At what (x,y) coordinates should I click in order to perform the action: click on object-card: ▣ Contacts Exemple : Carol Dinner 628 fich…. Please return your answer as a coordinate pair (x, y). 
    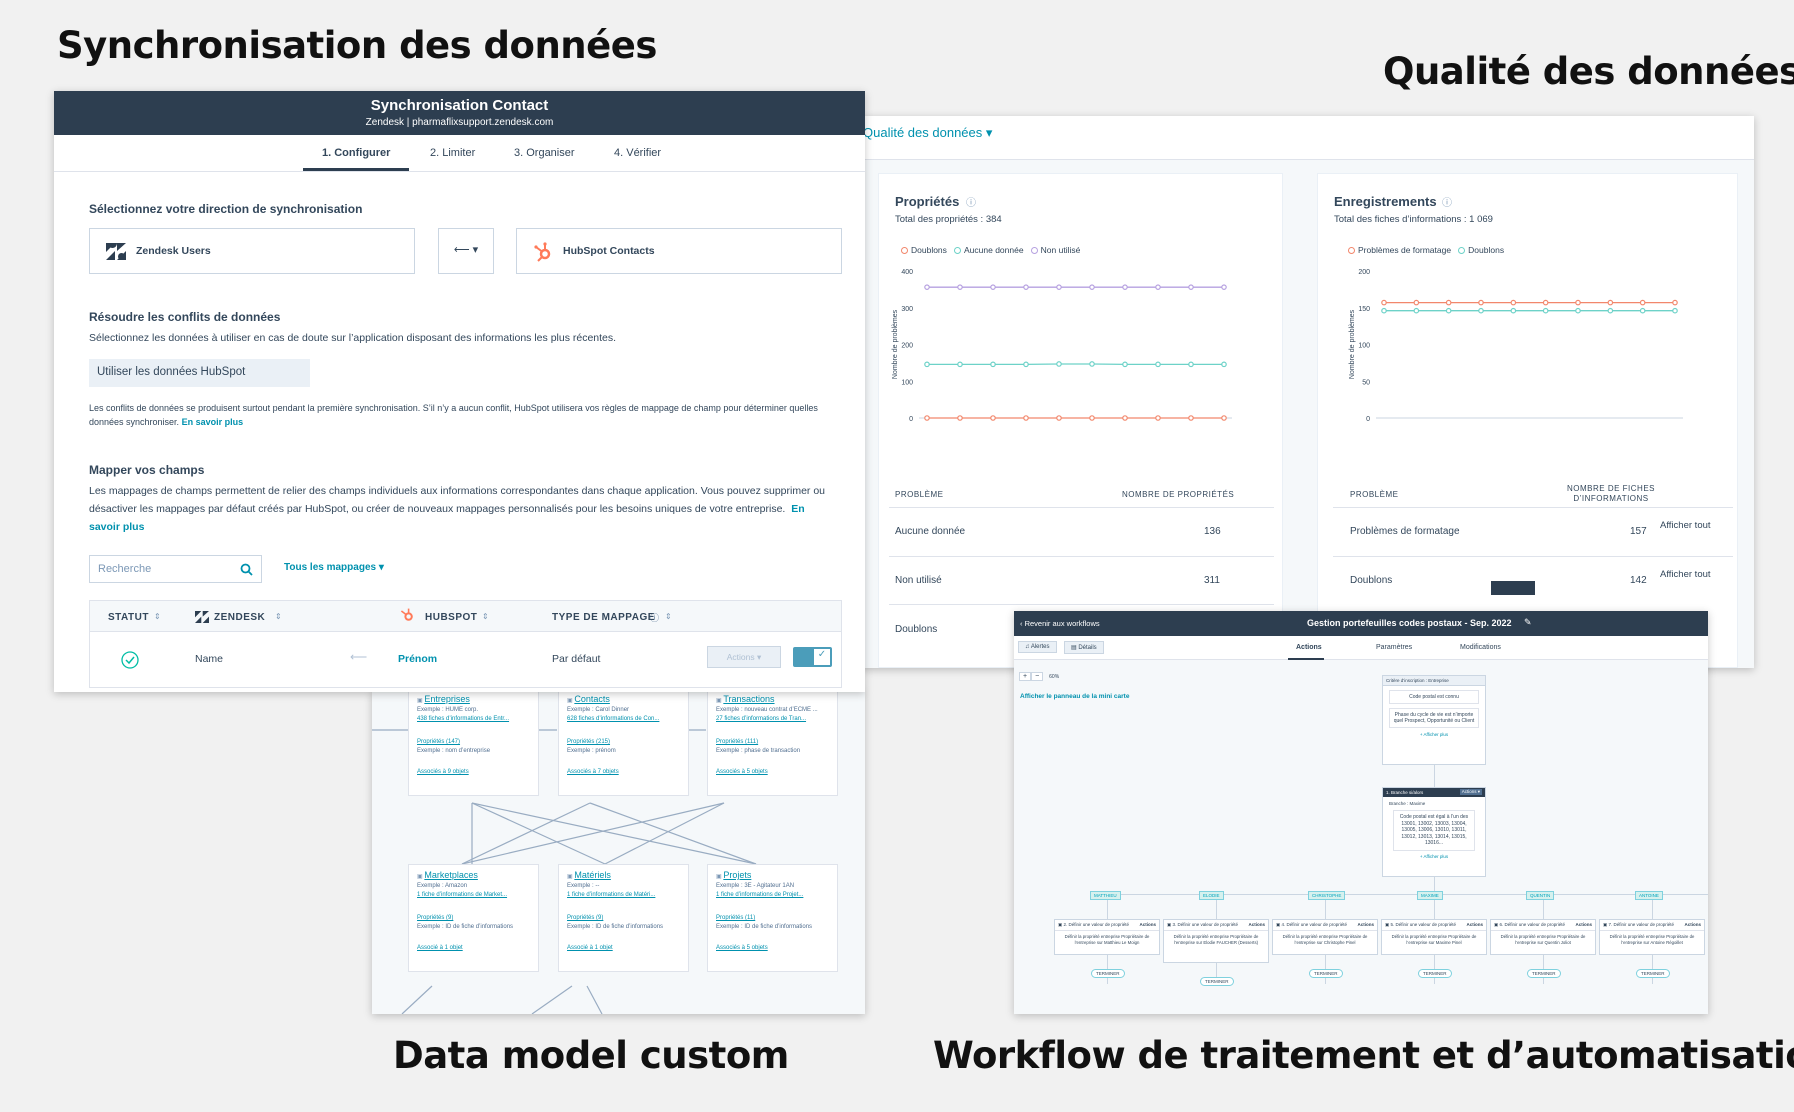
    Looking at the image, I should click on (623, 743).